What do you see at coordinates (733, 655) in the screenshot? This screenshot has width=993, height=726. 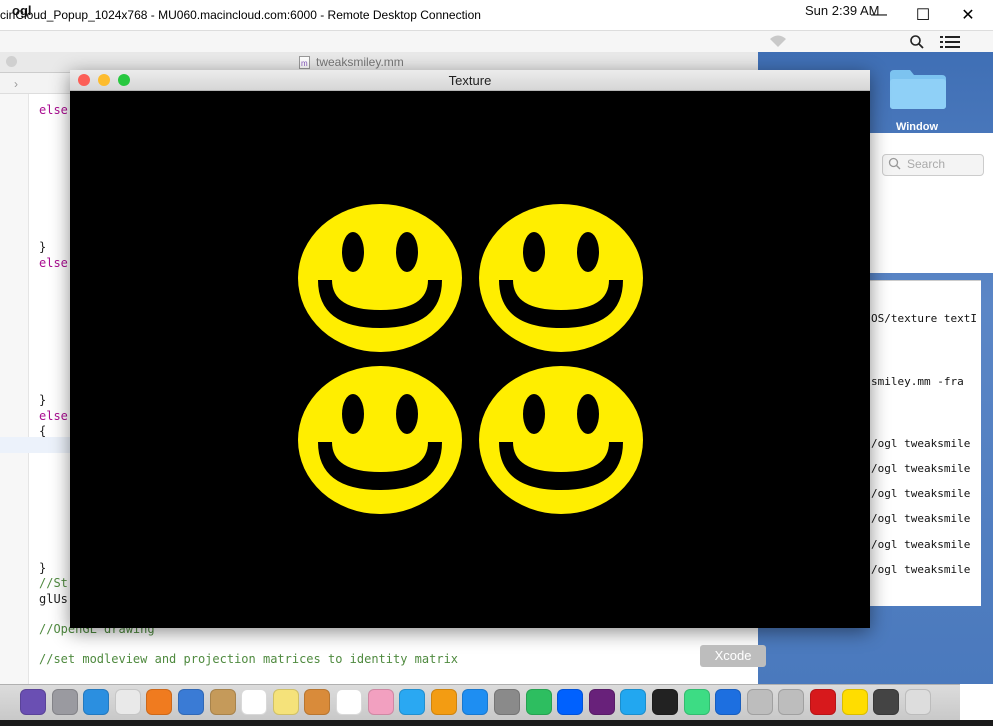 I see `dock-tooltip-text: Xcode` at bounding box center [733, 655].